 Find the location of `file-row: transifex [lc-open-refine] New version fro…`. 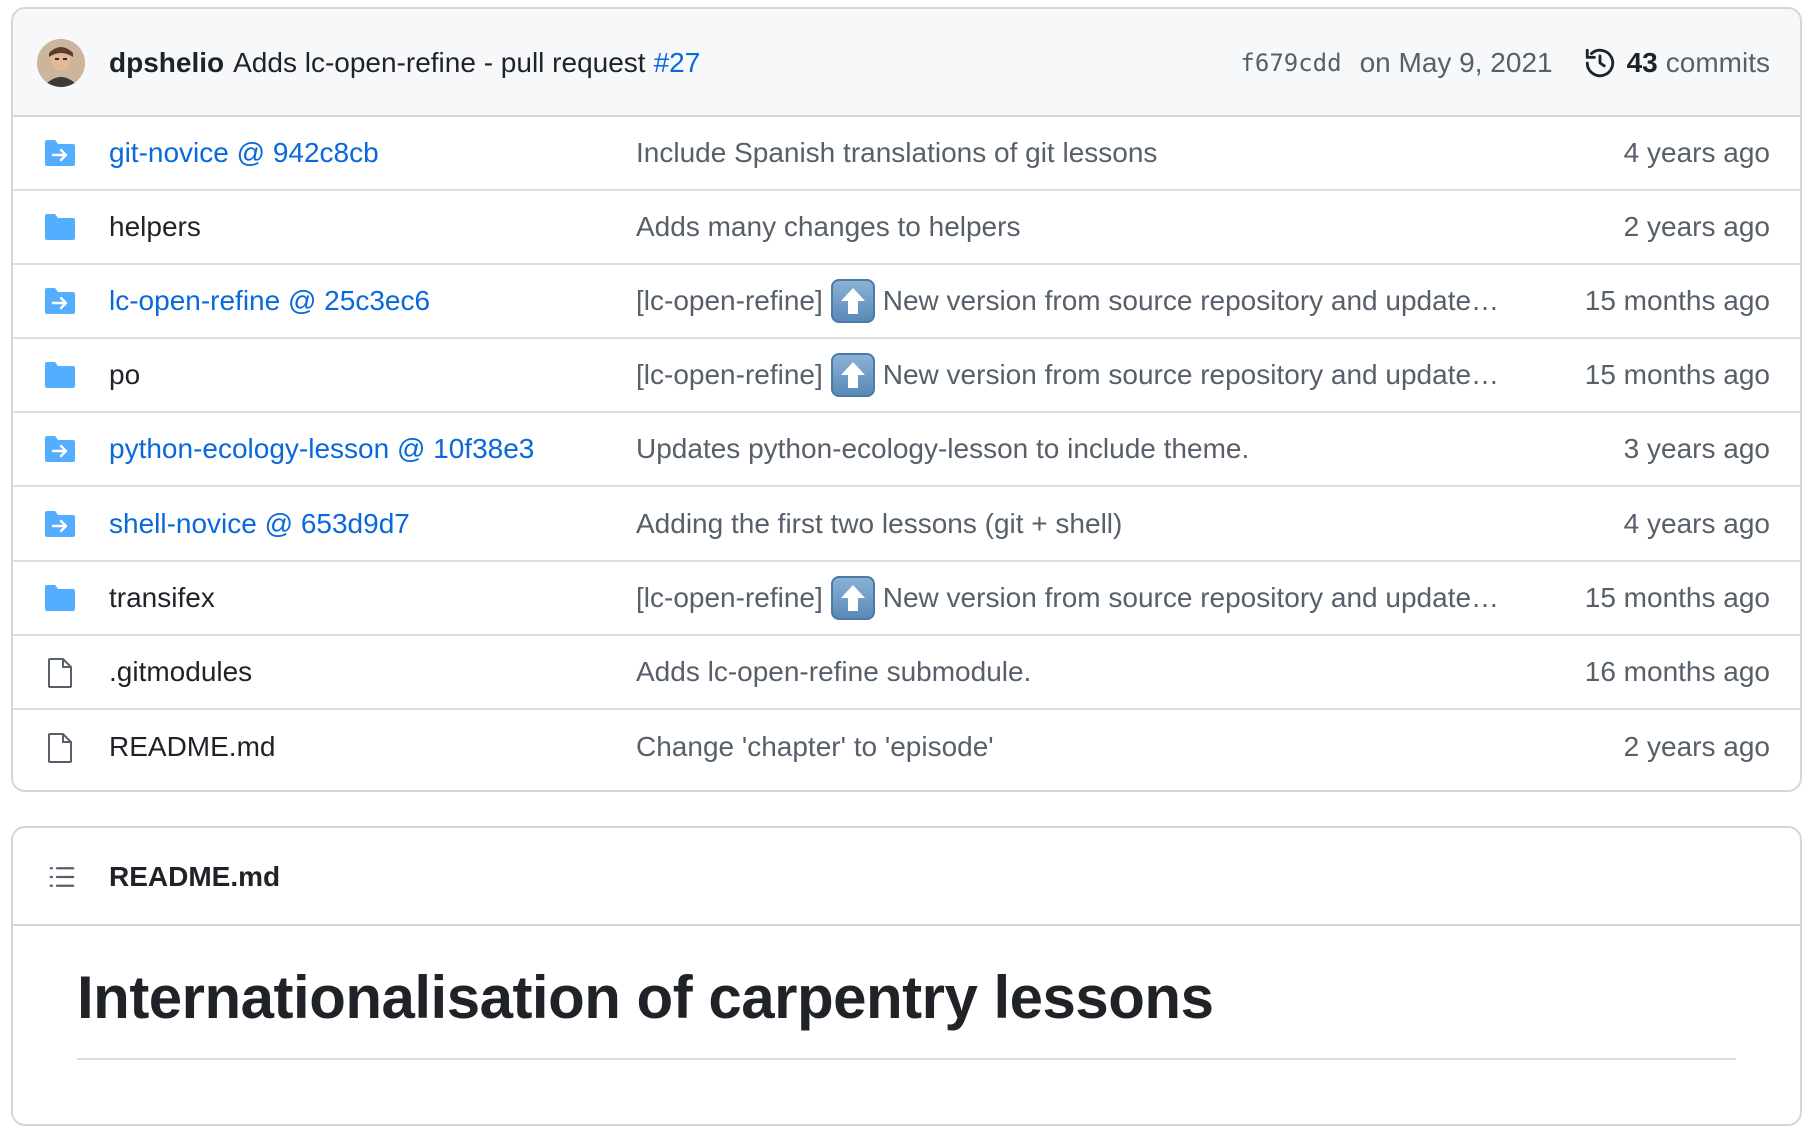

file-row: transifex [lc-open-refine] New version fro… is located at coordinates (906, 599).